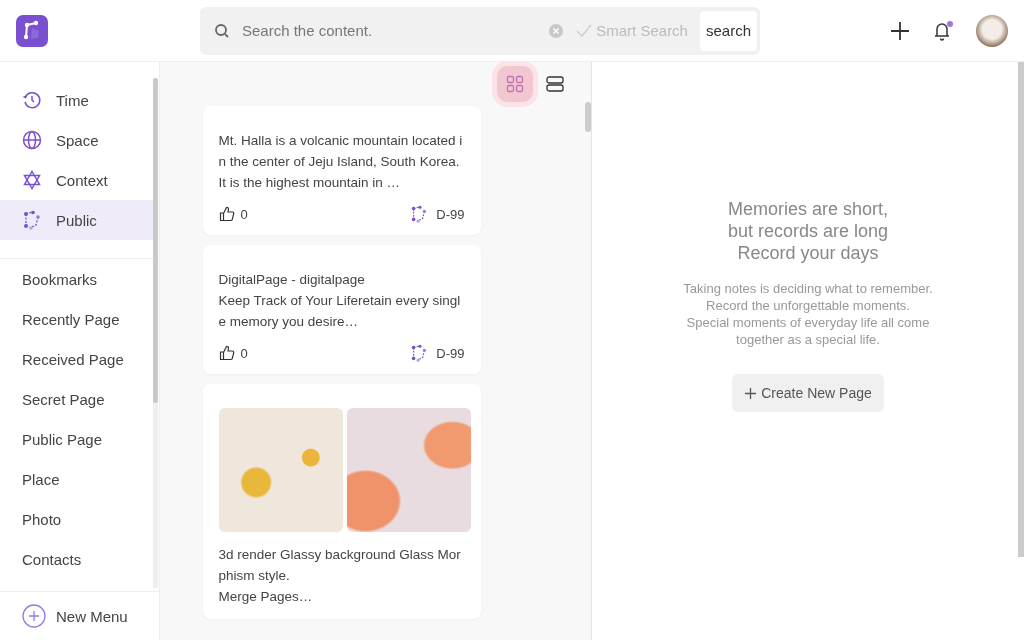  What do you see at coordinates (76, 559) in the screenshot?
I see `sidebar-item: Contacts` at bounding box center [76, 559].